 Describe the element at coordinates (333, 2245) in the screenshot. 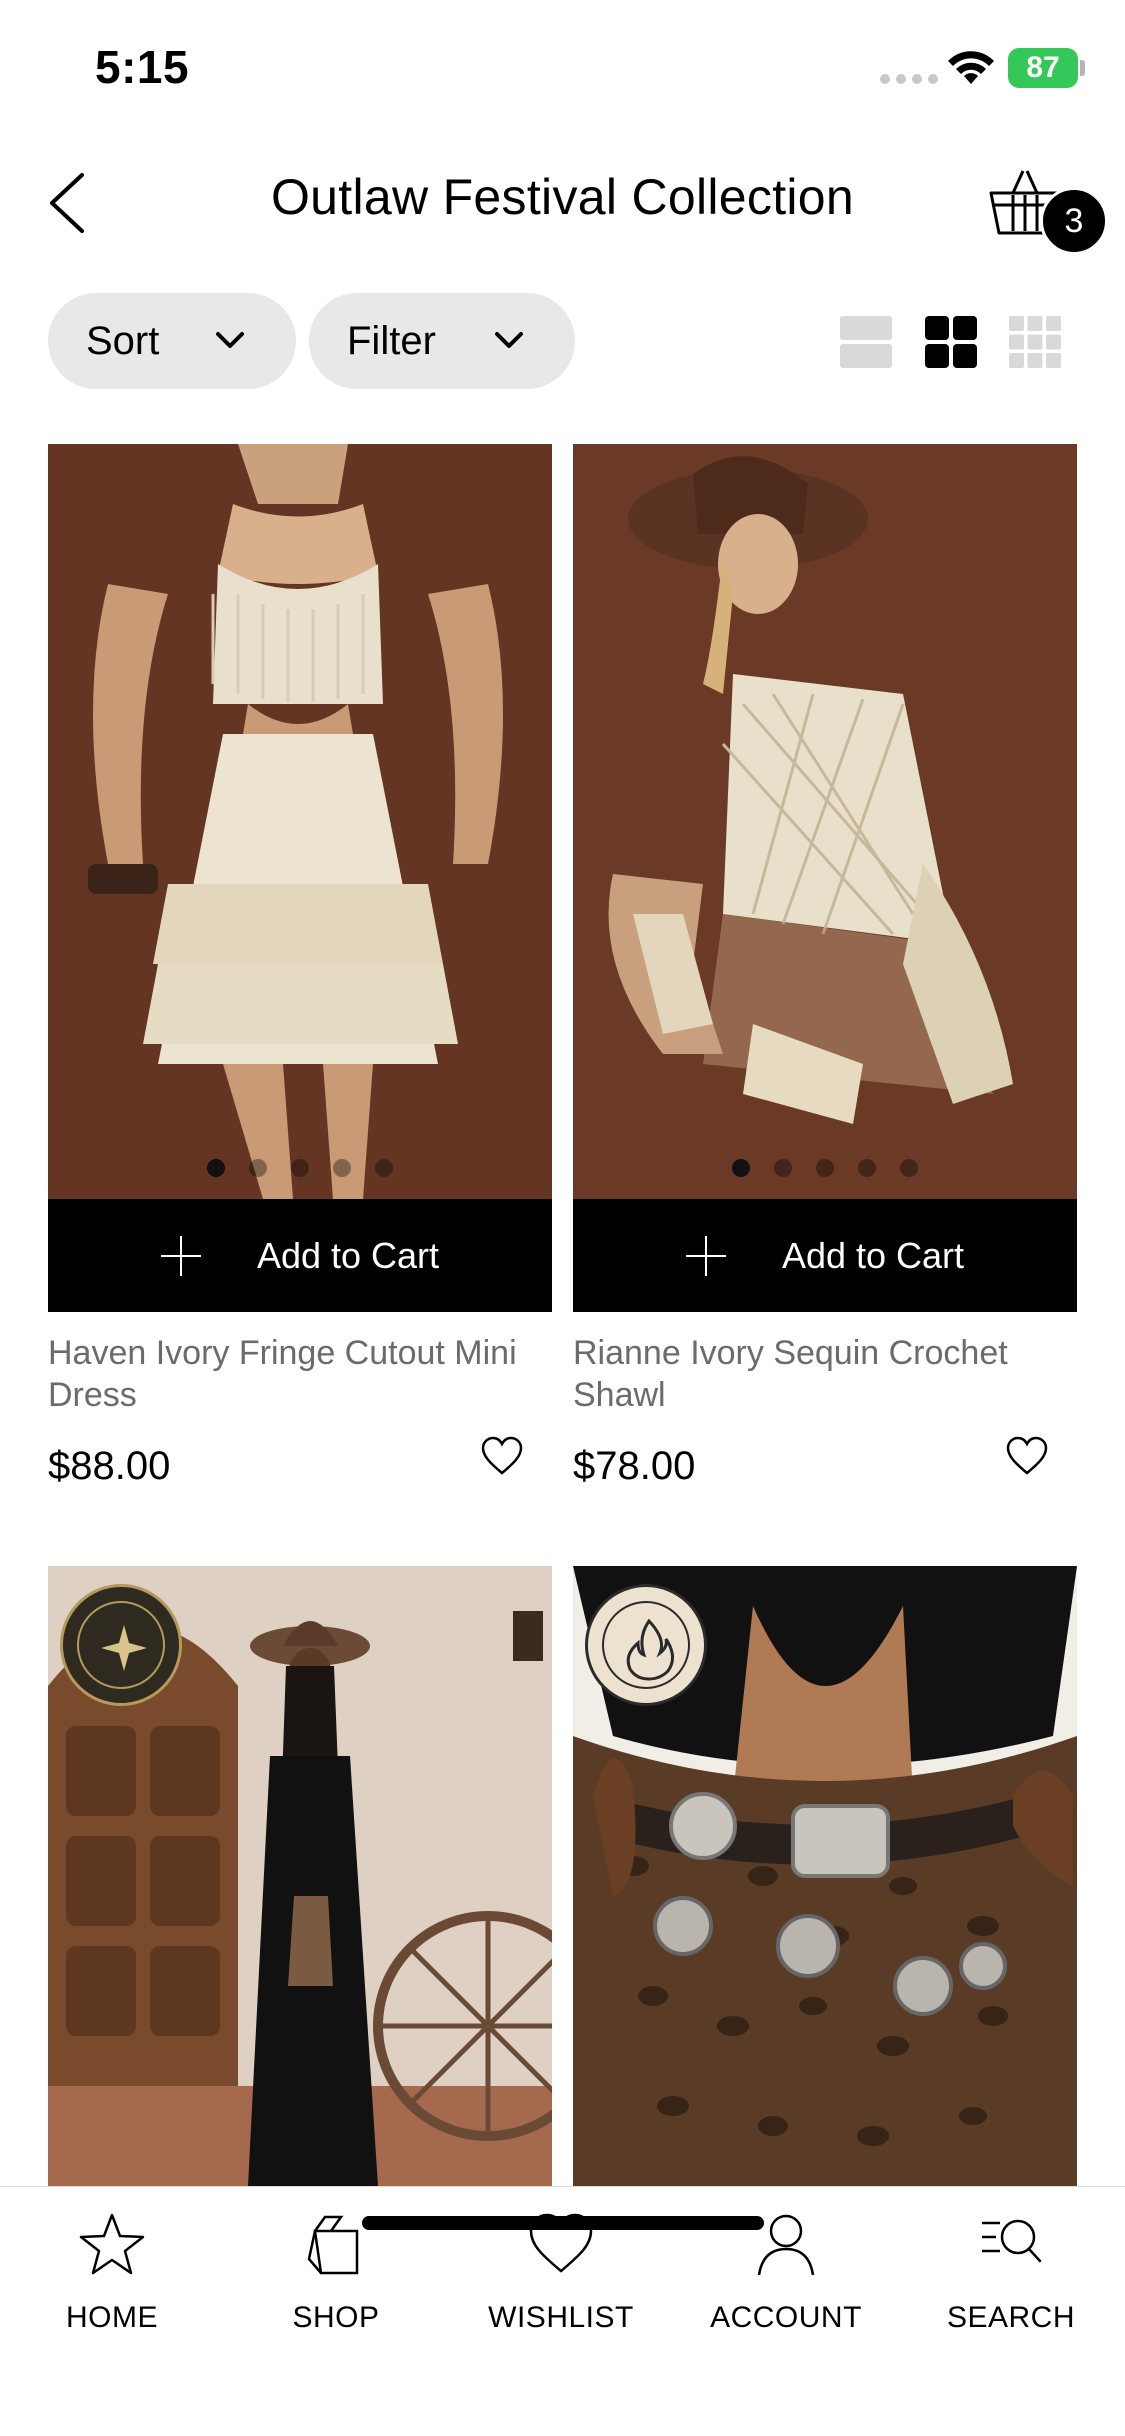

I see `shopping-bag-icon` at that location.